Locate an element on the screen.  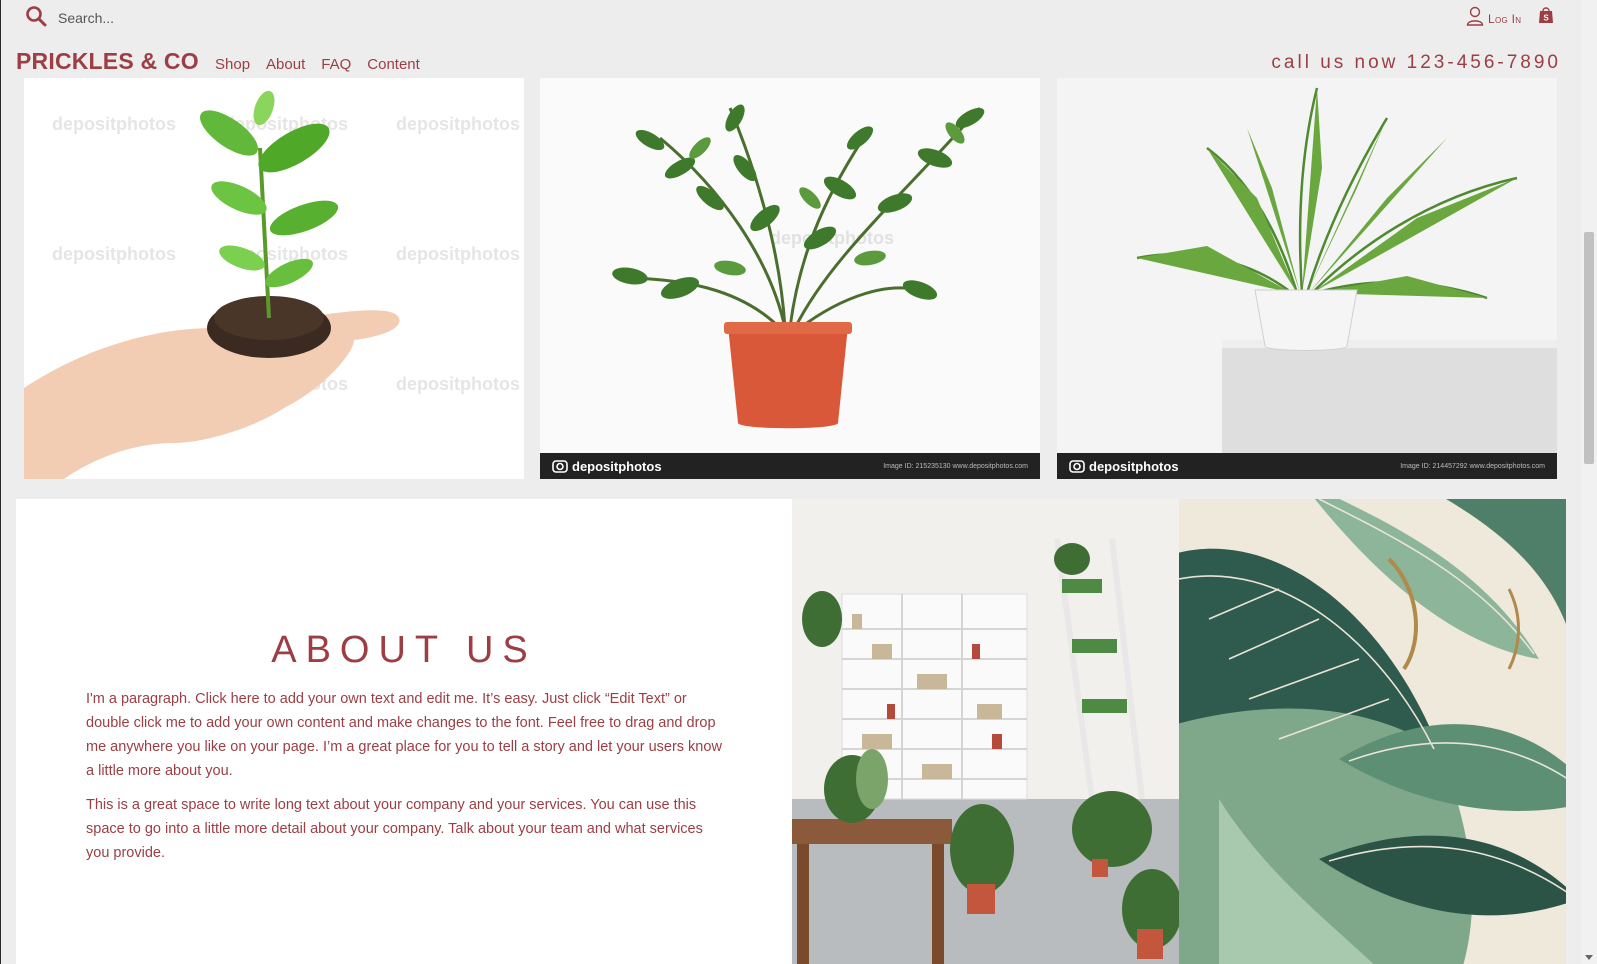
user-icon is located at coordinates (1475, 18).